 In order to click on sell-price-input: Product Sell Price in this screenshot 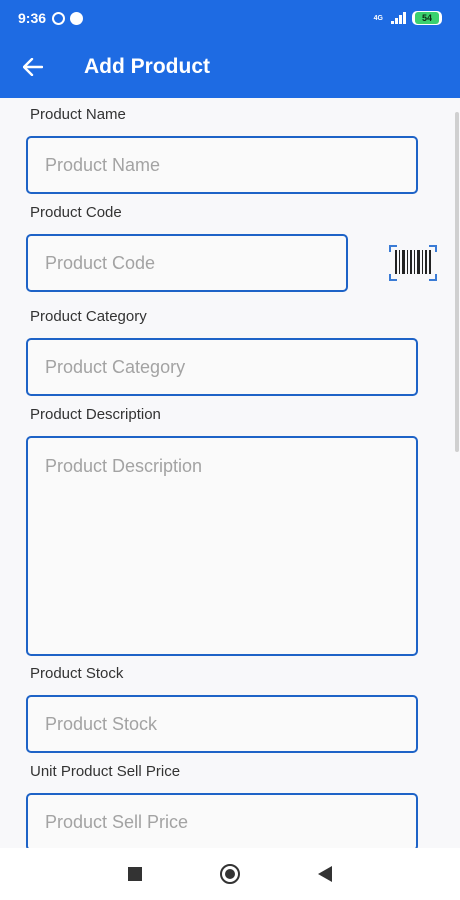, I will do `click(222, 820)`.